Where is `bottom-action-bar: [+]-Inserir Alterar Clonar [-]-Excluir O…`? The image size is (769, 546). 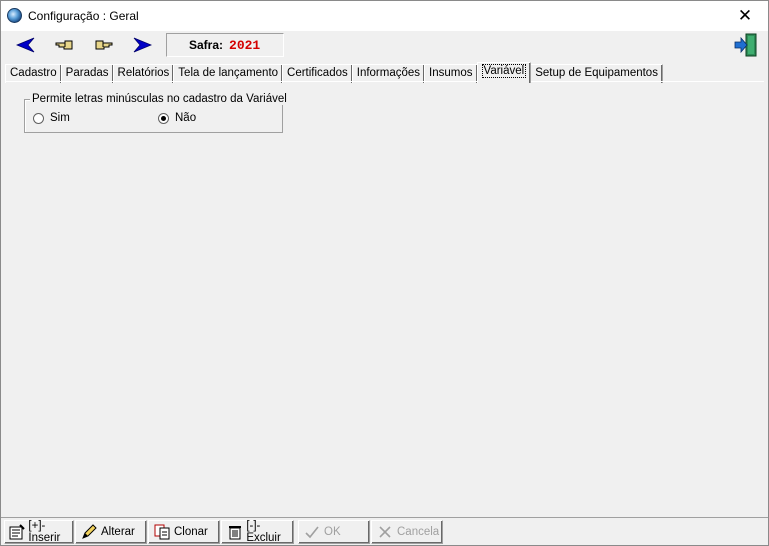 bottom-action-bar: [+]-Inserir Alterar Clonar [-]-Excluir O… is located at coordinates (384, 531).